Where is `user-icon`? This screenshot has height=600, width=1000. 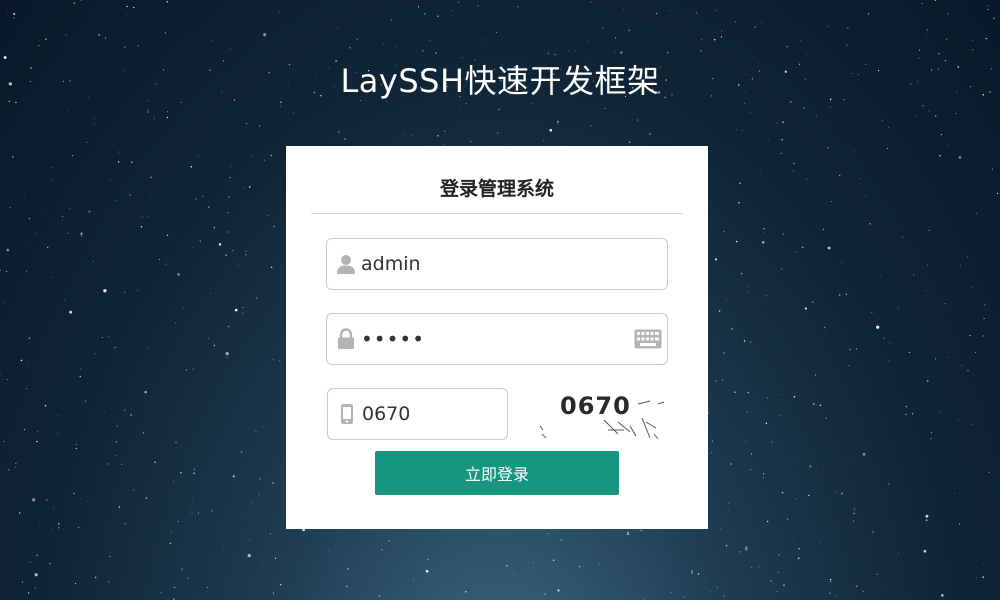
user-icon is located at coordinates (346, 264).